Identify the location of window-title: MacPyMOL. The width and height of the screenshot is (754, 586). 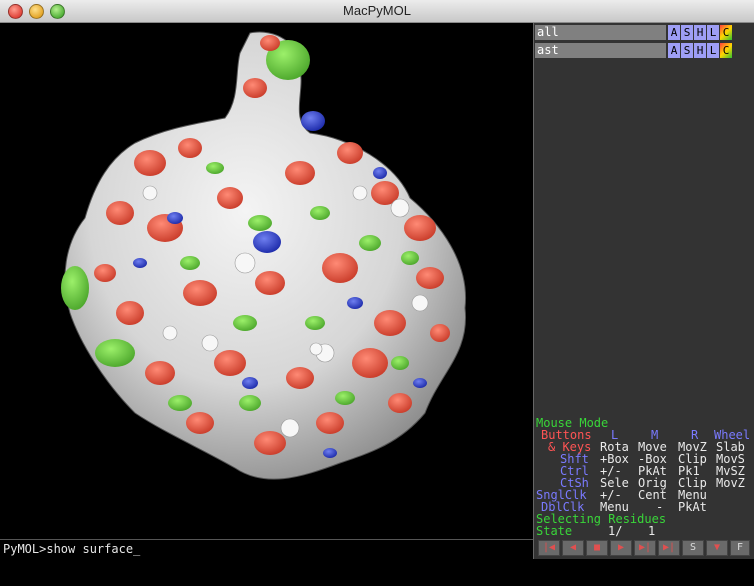
(377, 10).